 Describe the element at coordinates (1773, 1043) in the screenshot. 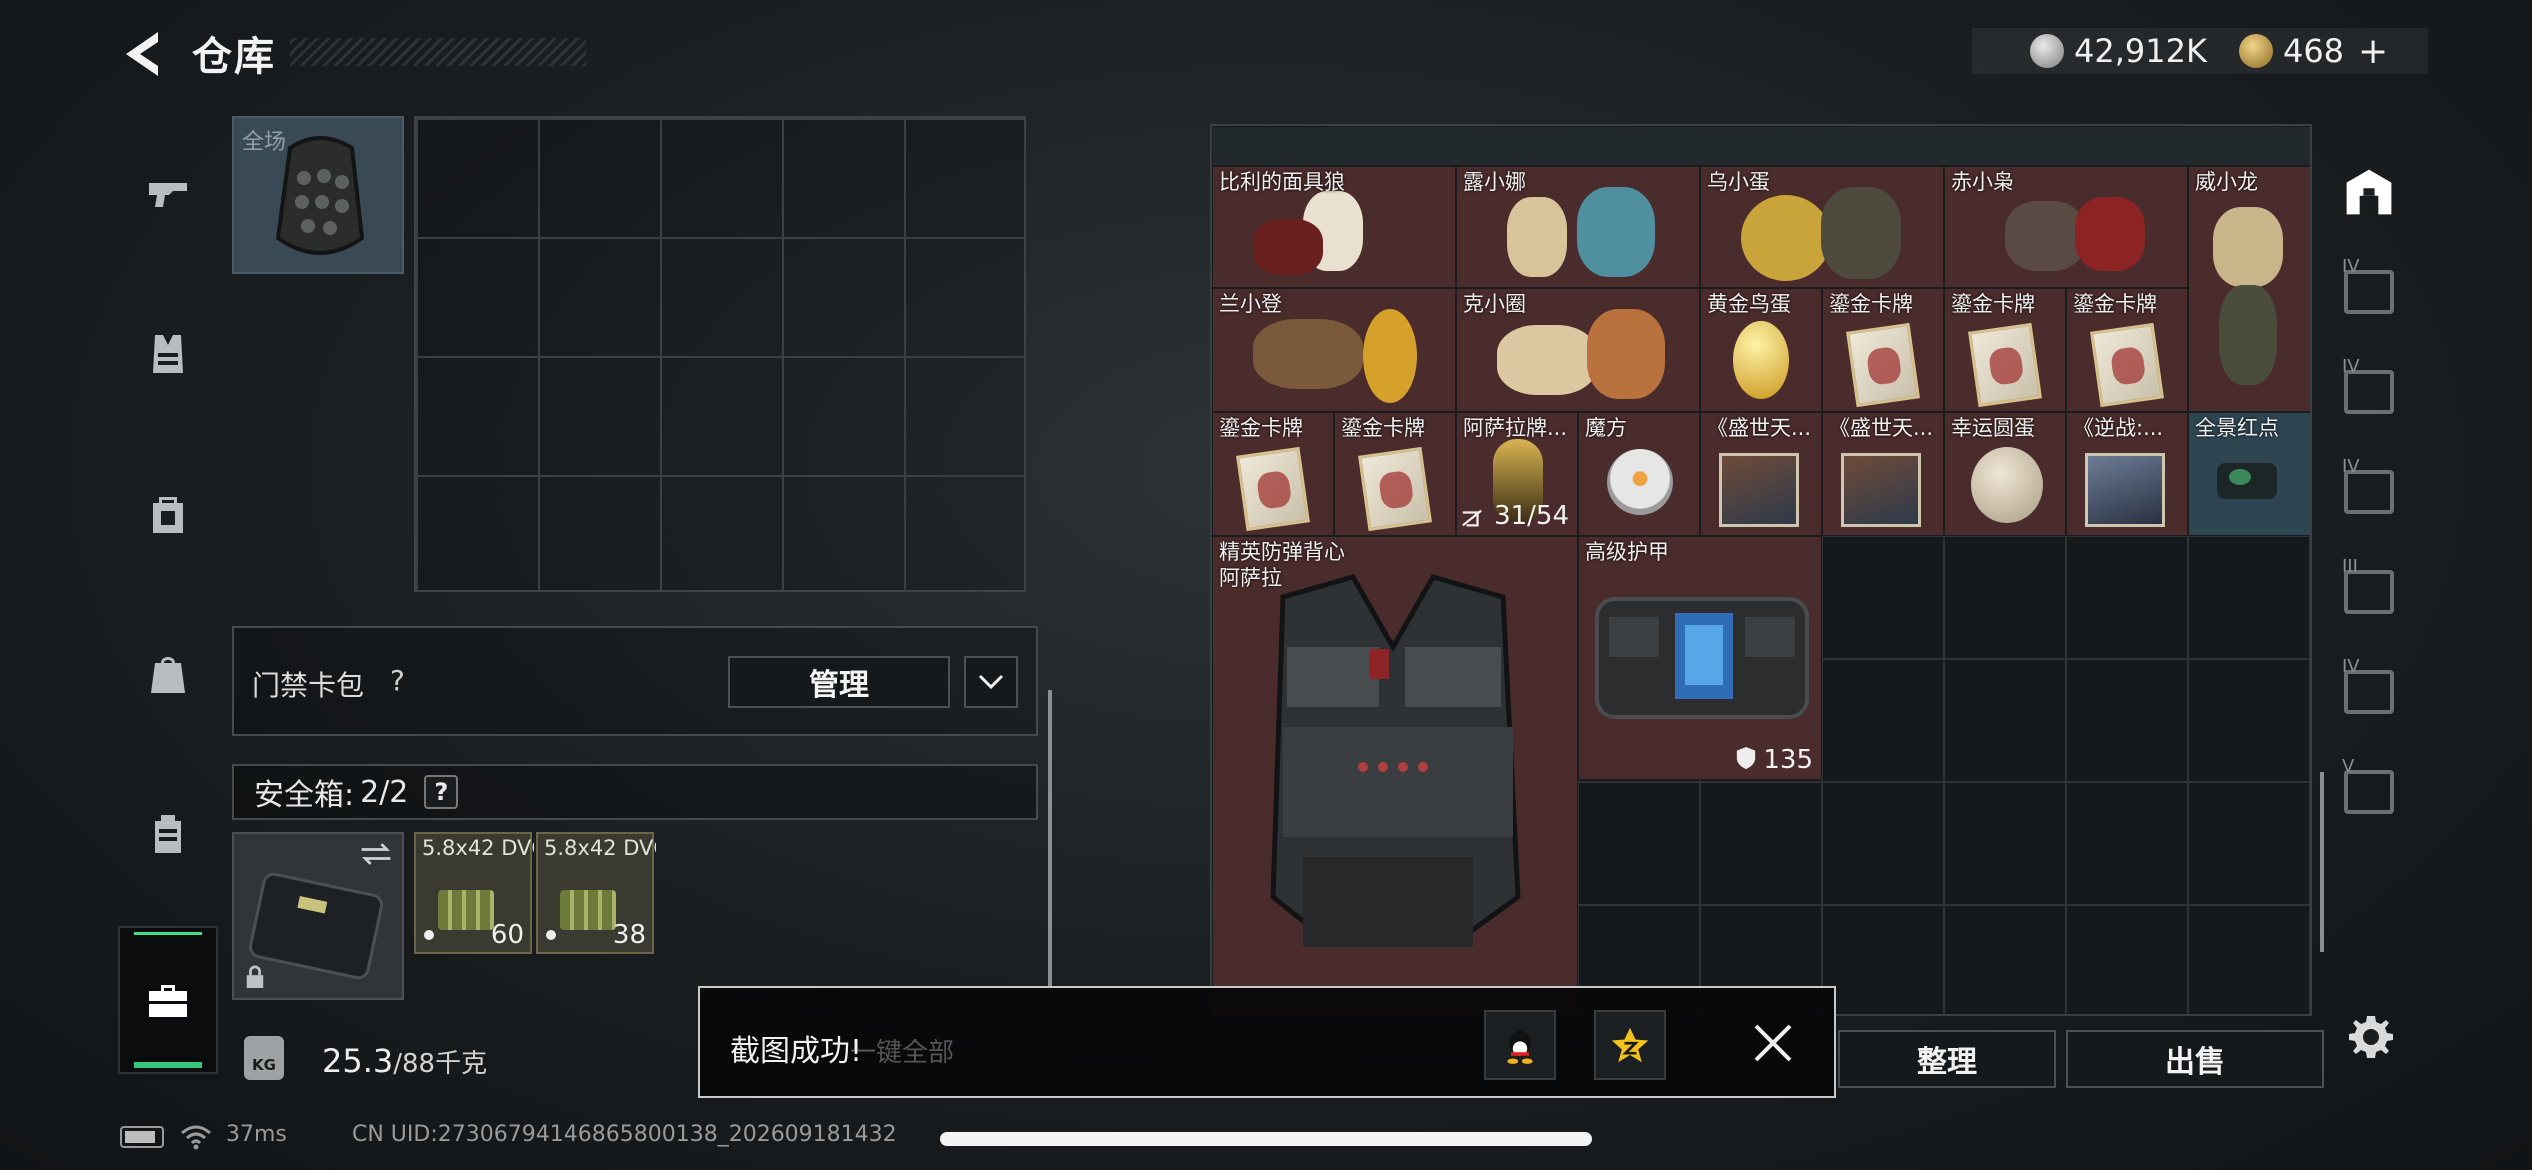

I see `close-icon` at that location.